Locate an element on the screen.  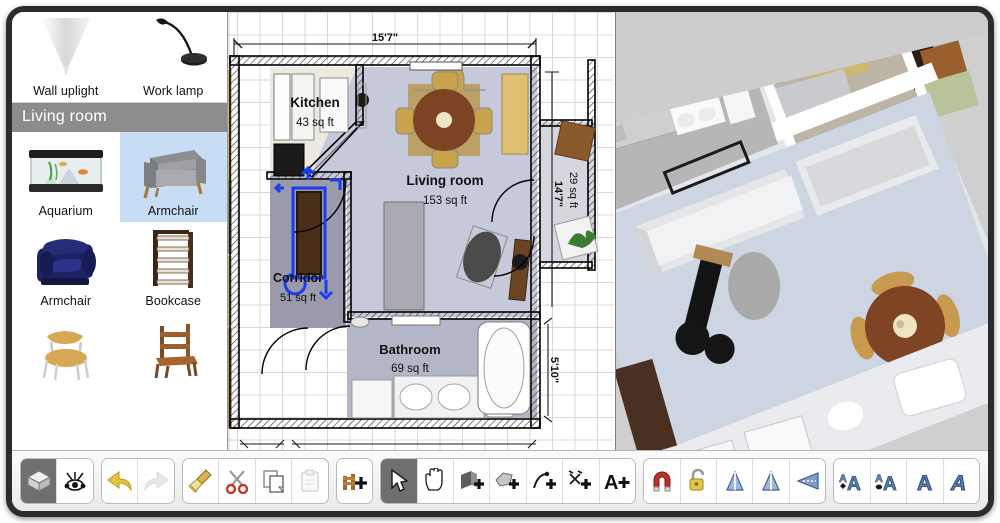
wall-uplight-icon is located at coordinates (66, 49).